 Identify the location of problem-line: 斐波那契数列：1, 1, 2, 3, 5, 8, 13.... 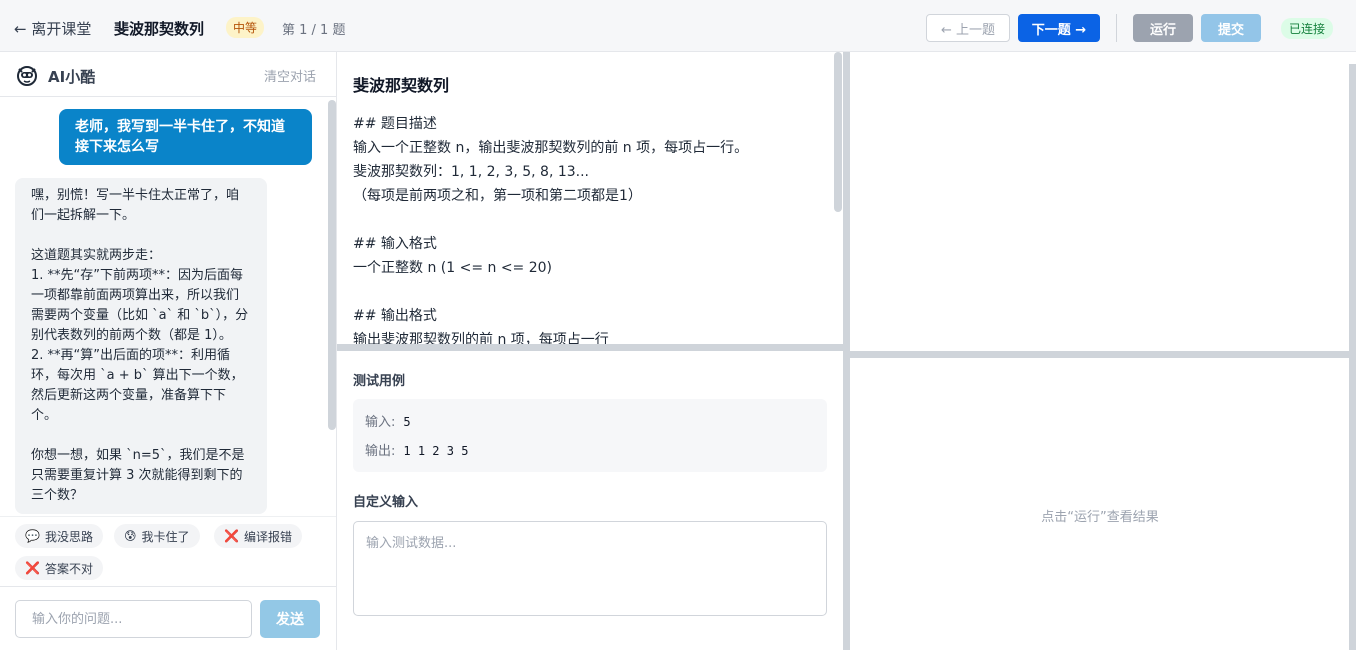
(471, 172).